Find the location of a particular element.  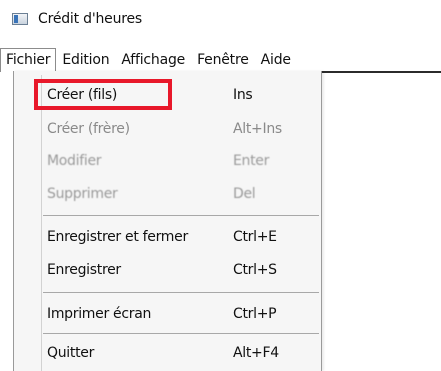

menu-fenetre: Fenêtre is located at coordinates (223, 60).